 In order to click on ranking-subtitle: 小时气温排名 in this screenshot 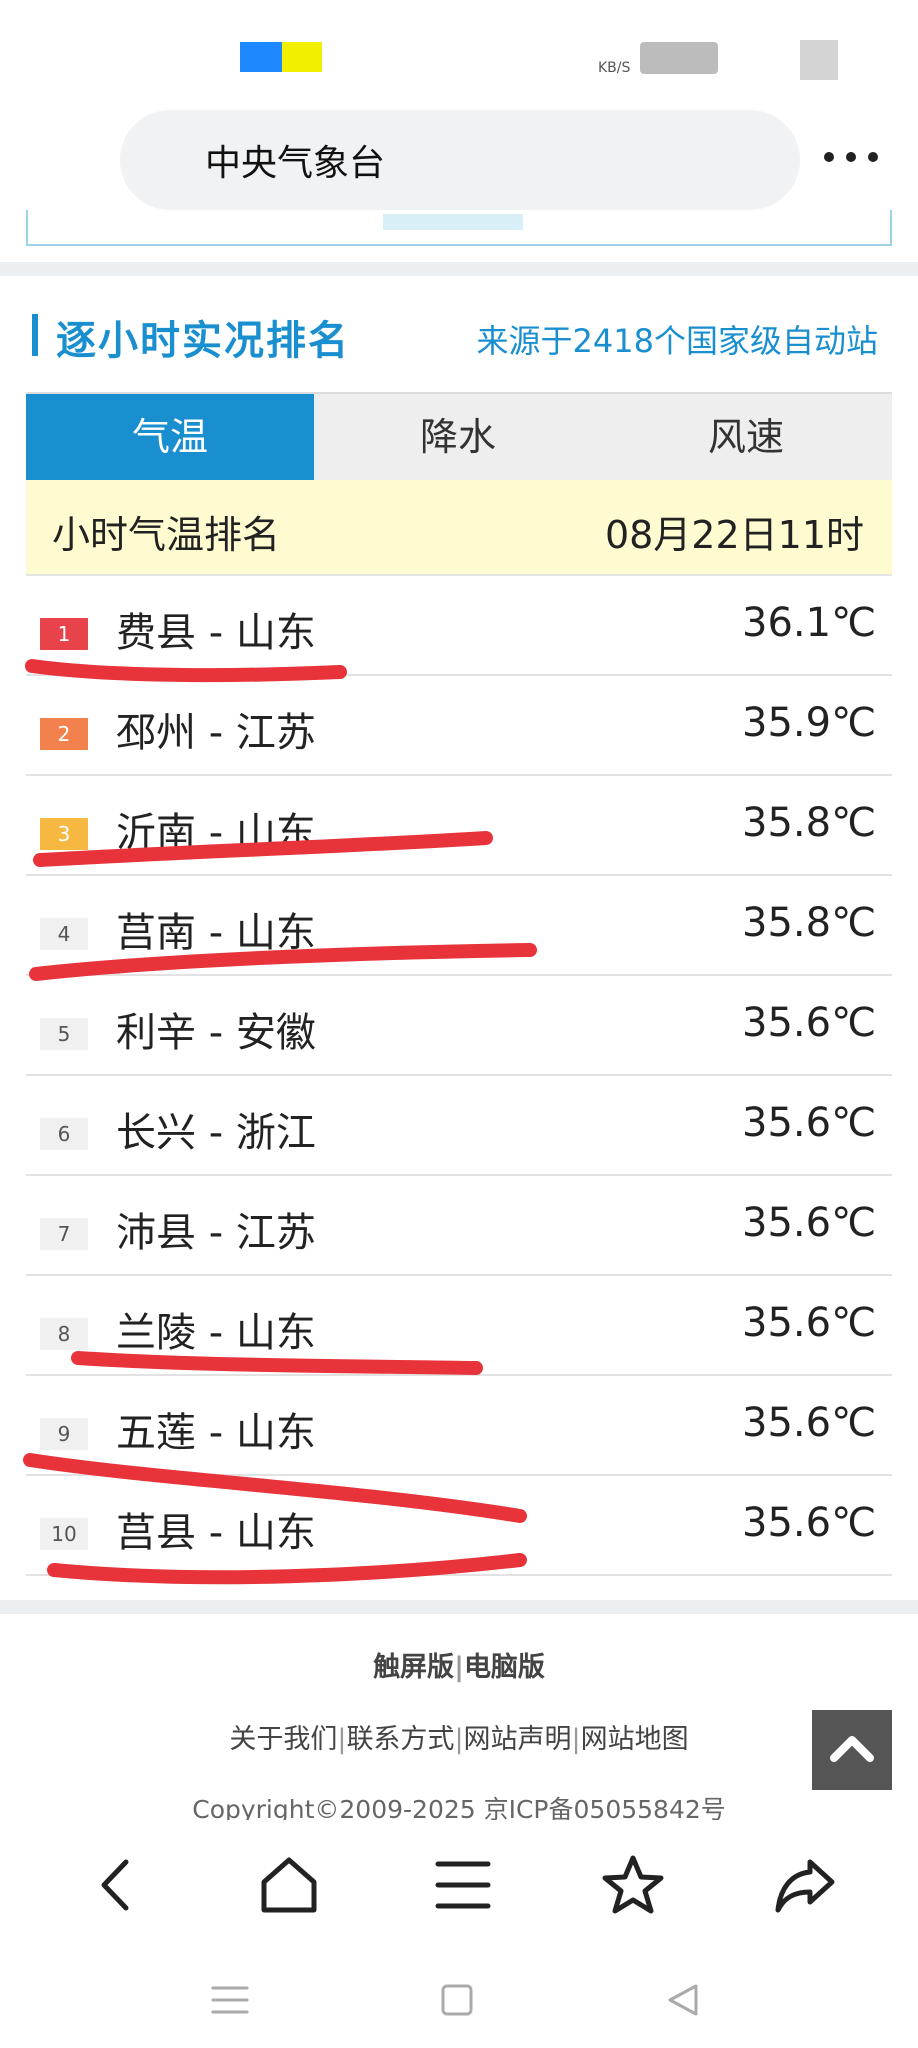, I will do `click(166, 535)`.